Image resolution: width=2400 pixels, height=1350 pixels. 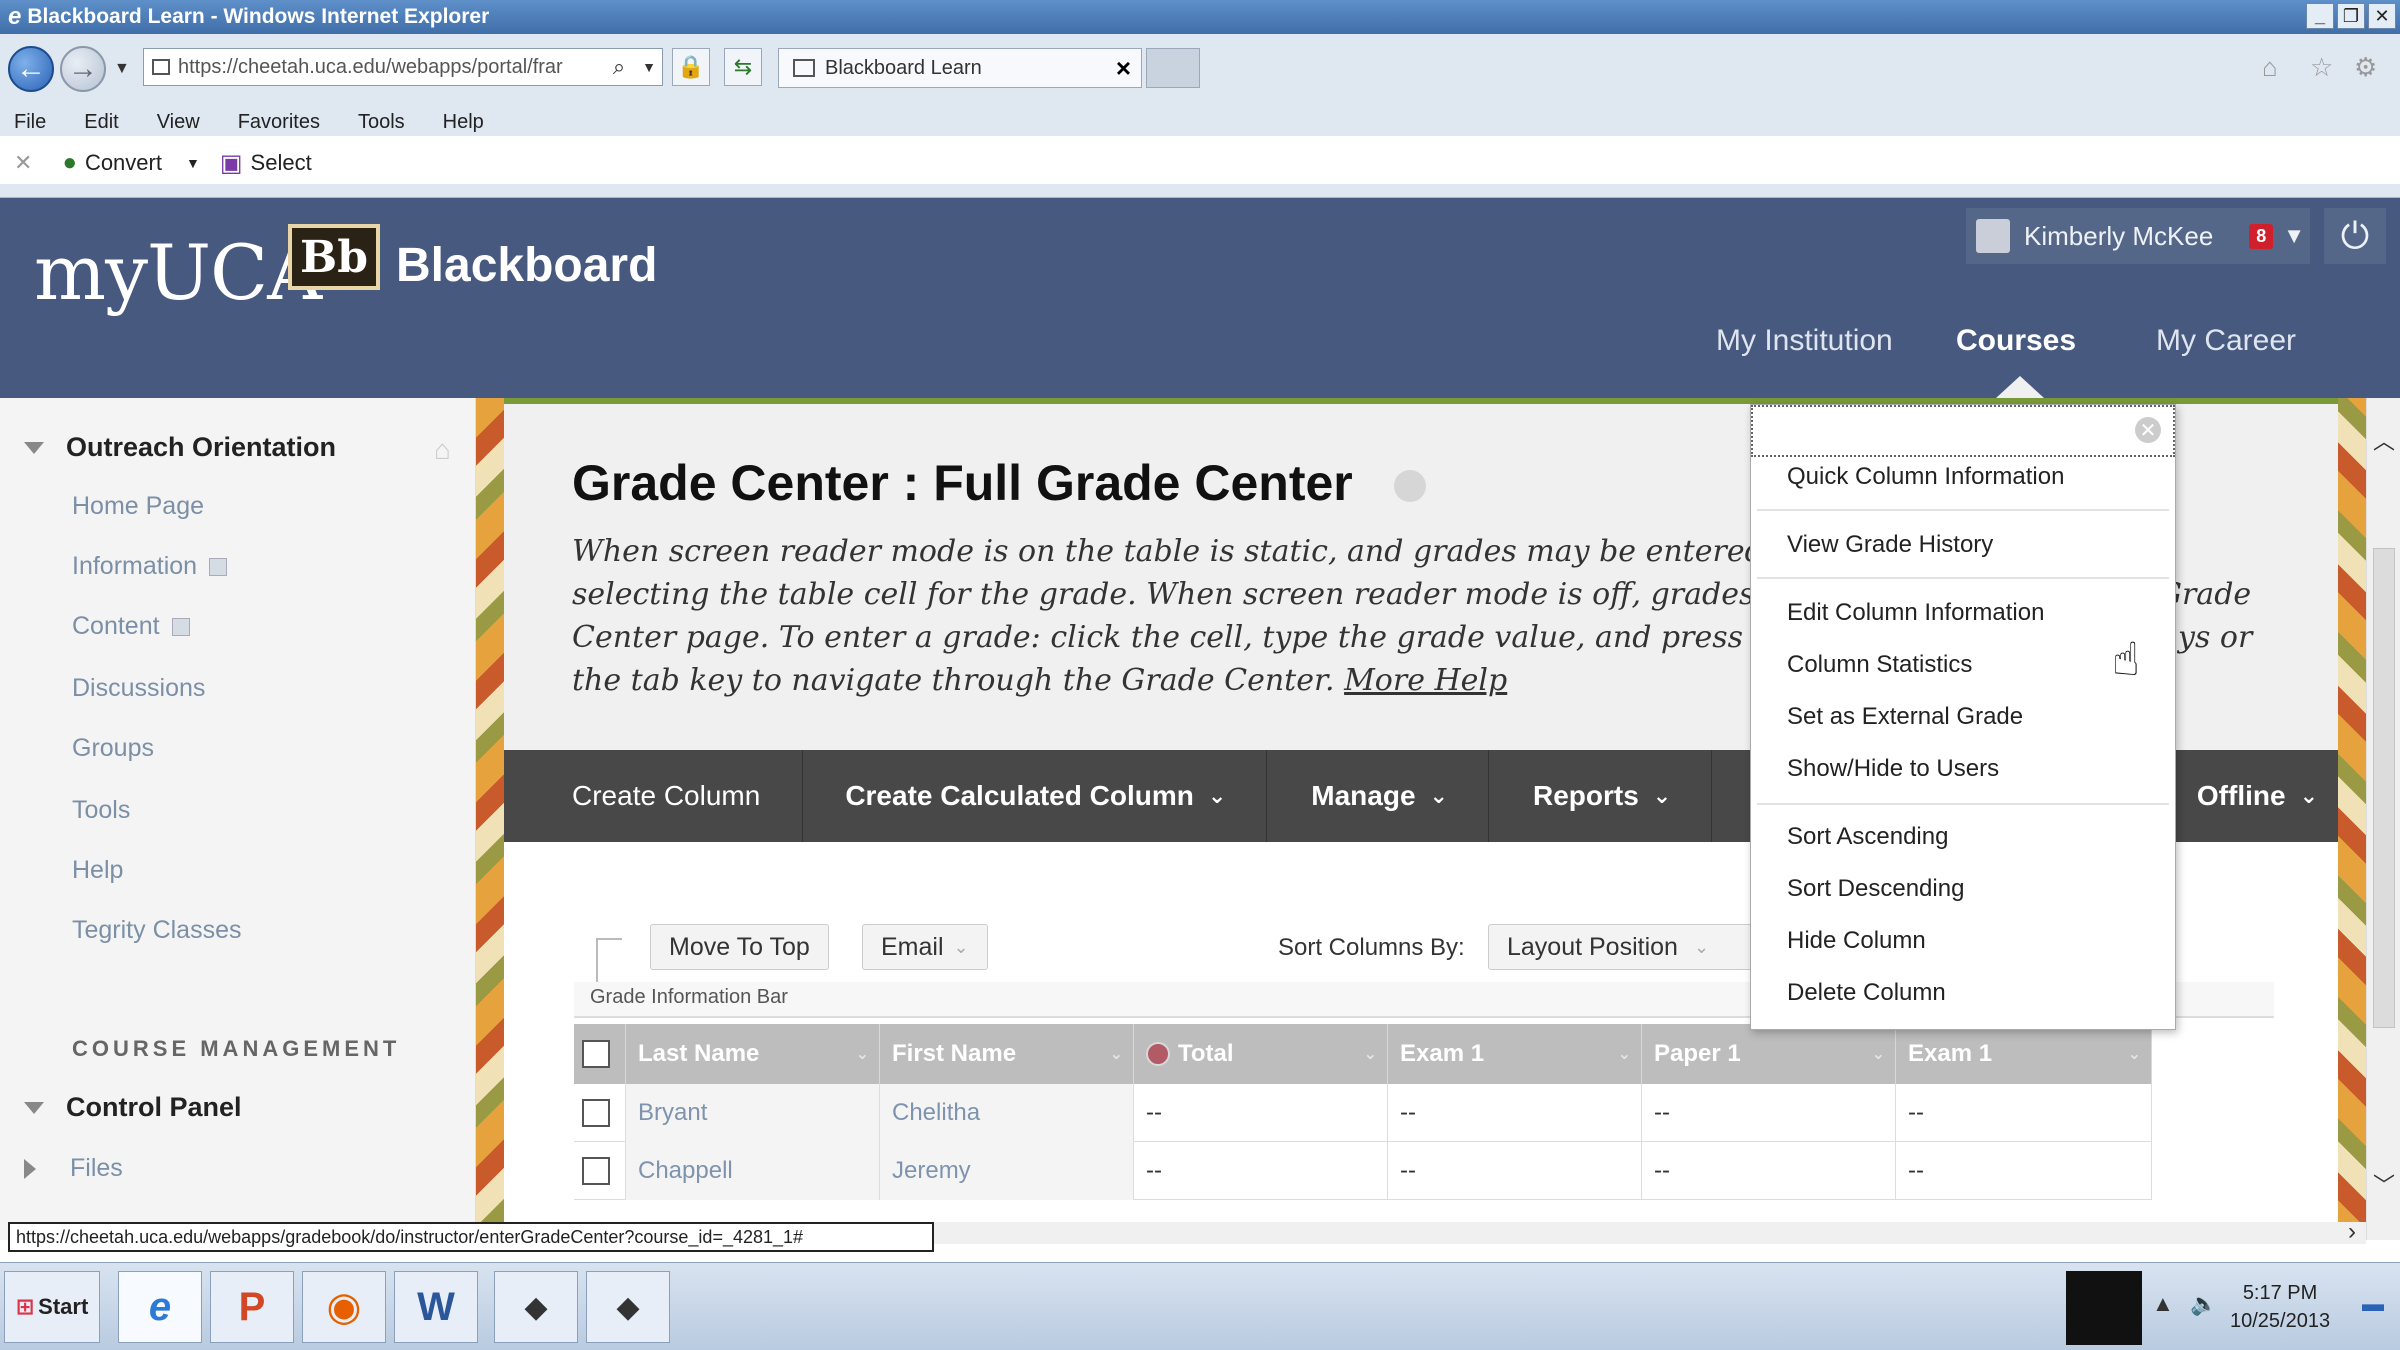 What do you see at coordinates (2148, 430) in the screenshot?
I see `close-menu-icon: ✕` at bounding box center [2148, 430].